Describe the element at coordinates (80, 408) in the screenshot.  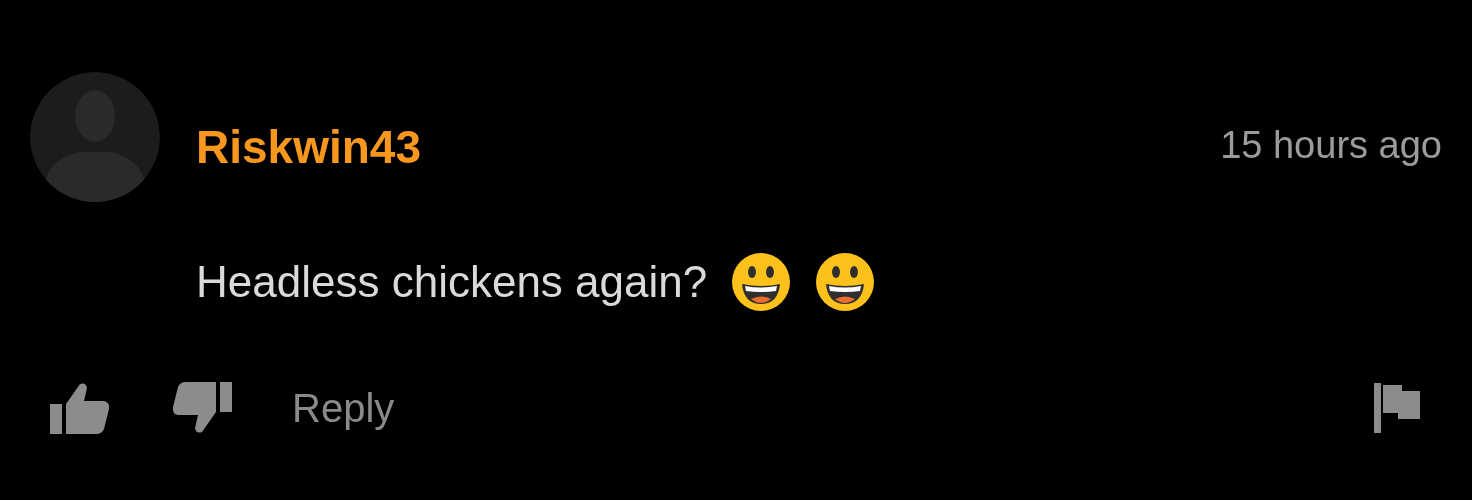
I see `thumbs-up-icon` at that location.